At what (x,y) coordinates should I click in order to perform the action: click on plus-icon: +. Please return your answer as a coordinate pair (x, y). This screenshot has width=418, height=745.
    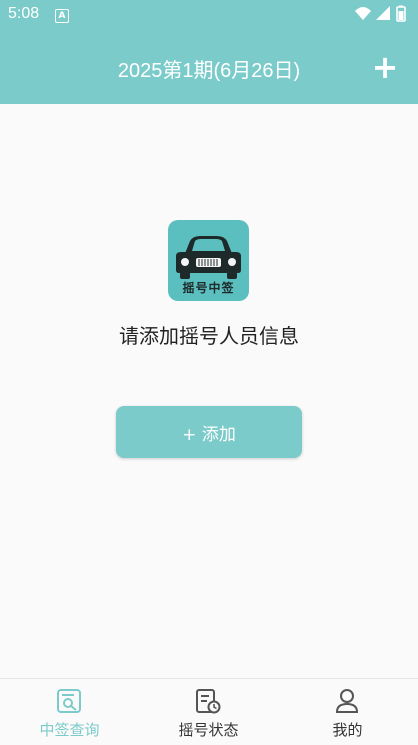
    Looking at the image, I should click on (385, 67).